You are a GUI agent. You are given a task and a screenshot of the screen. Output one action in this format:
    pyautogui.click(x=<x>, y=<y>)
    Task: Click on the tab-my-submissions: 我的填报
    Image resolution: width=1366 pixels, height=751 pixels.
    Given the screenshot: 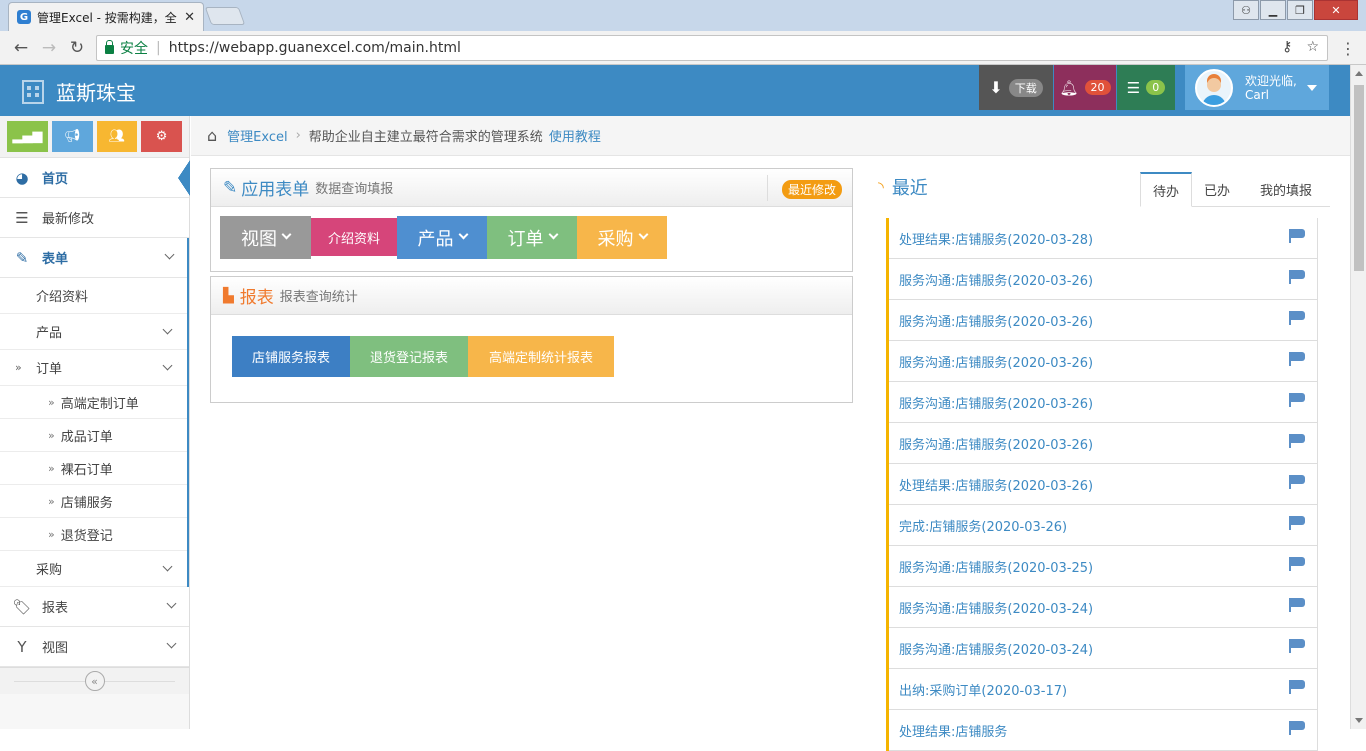 What is the action you would take?
    pyautogui.click(x=1286, y=189)
    